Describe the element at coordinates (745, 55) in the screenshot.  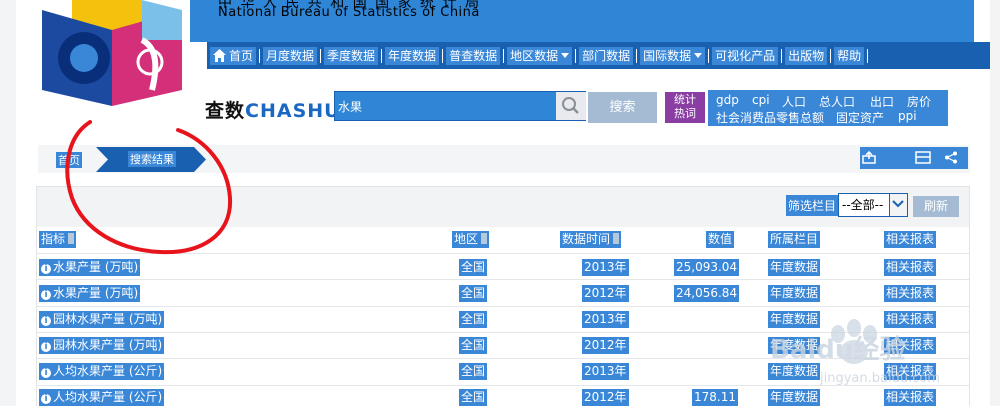
I see `nav-visualization: 可视化产品` at that location.